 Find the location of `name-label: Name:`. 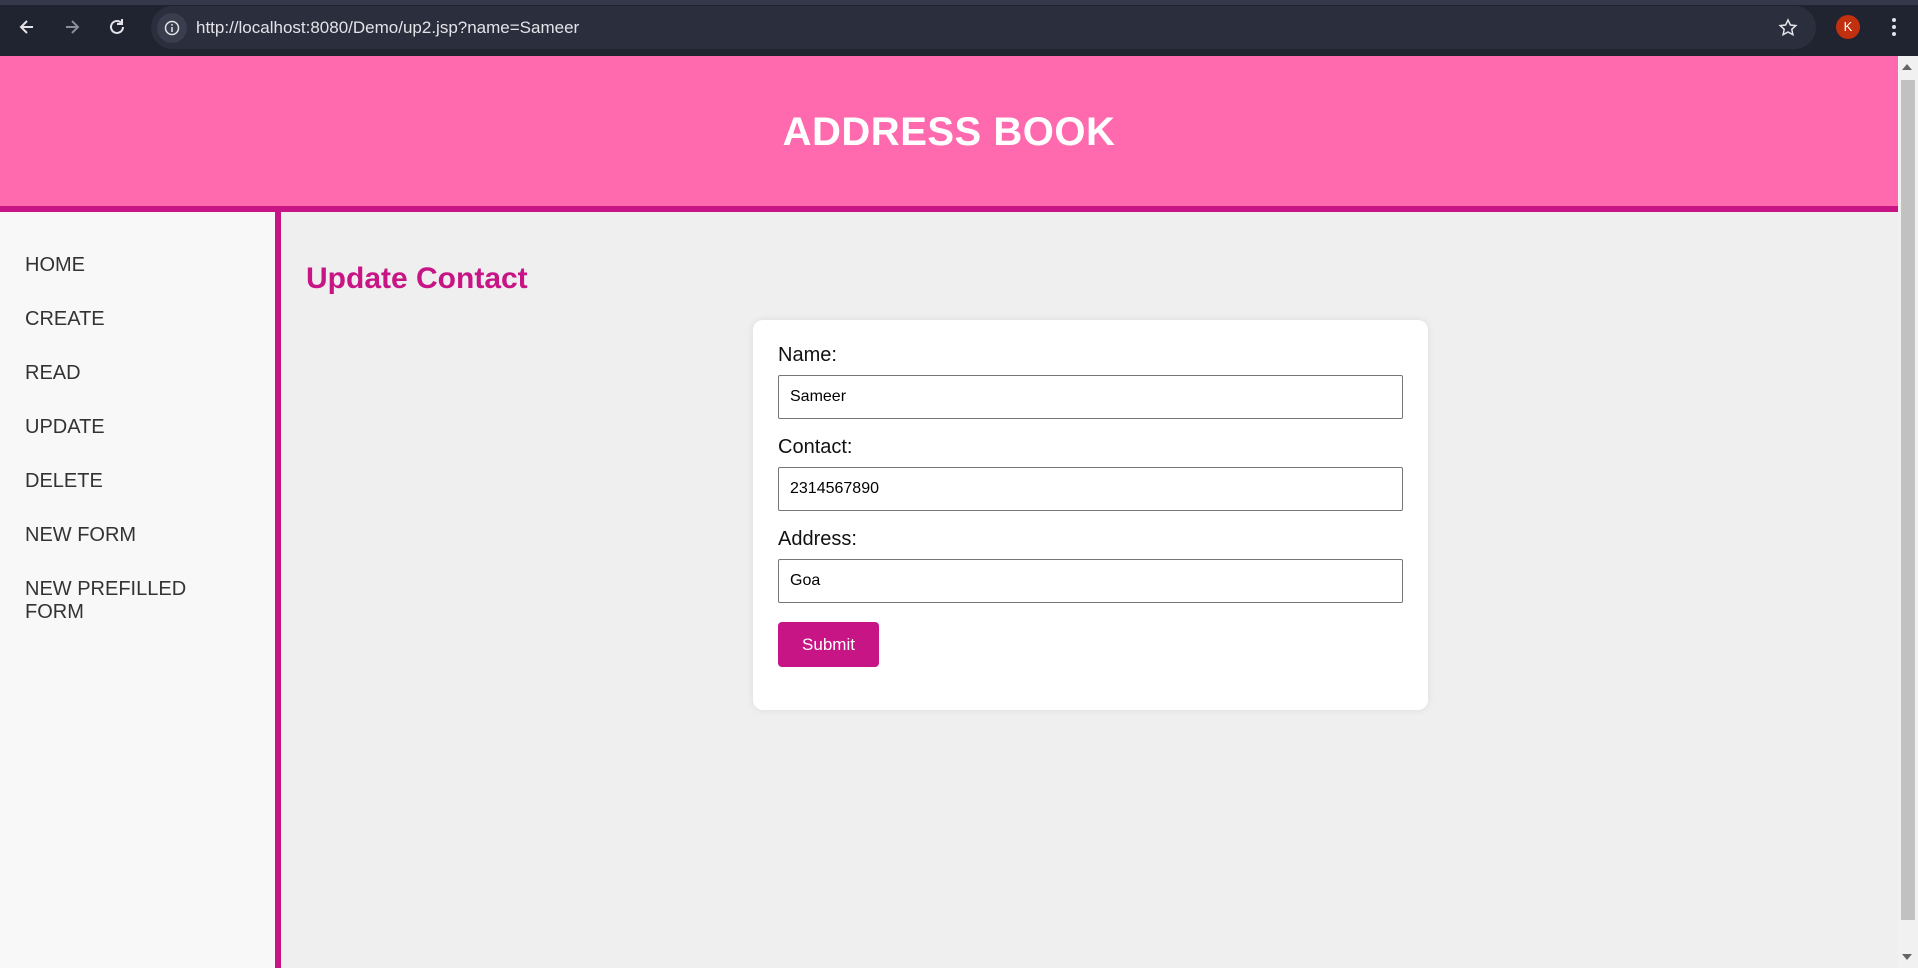

name-label: Name: is located at coordinates (807, 355).